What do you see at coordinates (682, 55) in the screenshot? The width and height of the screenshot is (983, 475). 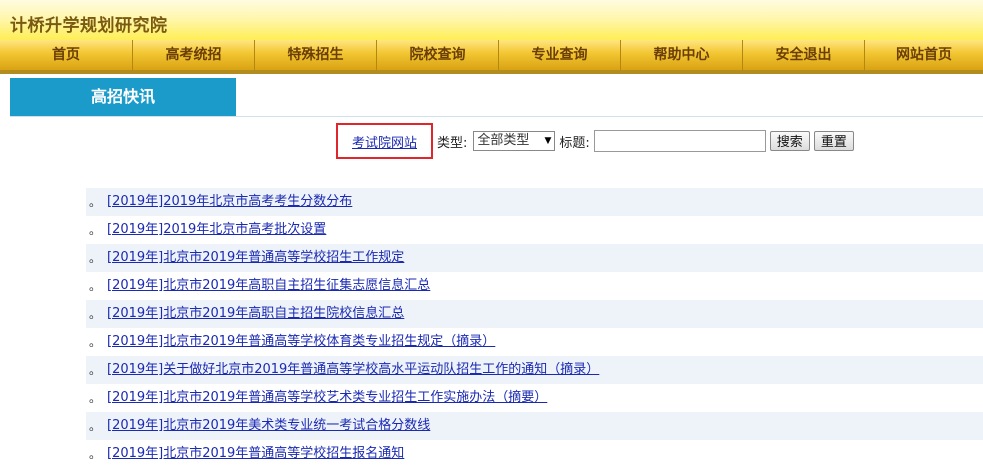 I see `nav-item-help-center: 帮助中心` at bounding box center [682, 55].